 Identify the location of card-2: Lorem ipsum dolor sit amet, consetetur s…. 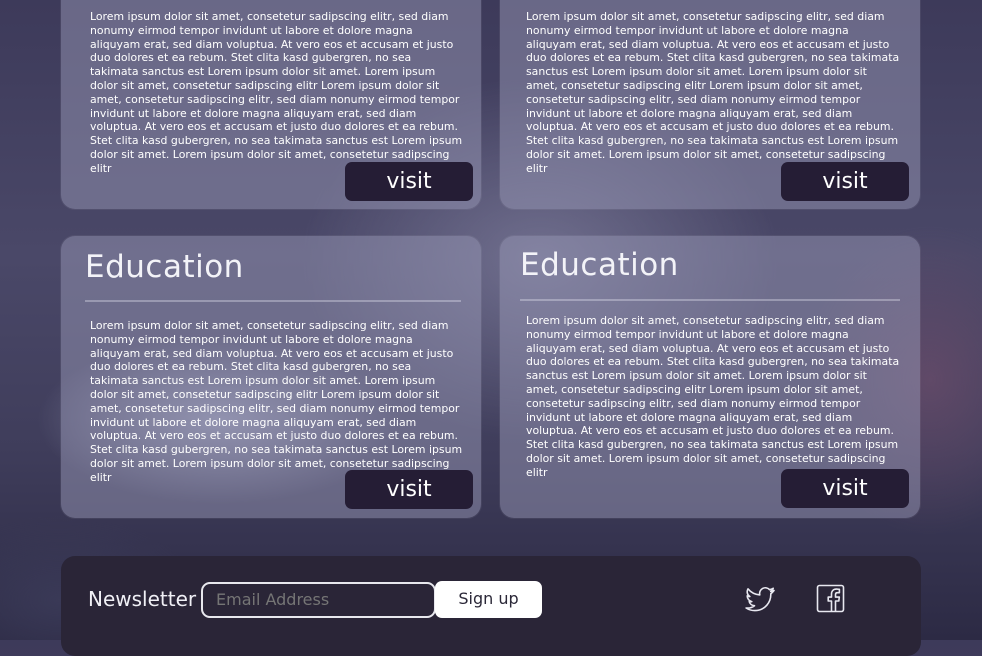
(710, 104).